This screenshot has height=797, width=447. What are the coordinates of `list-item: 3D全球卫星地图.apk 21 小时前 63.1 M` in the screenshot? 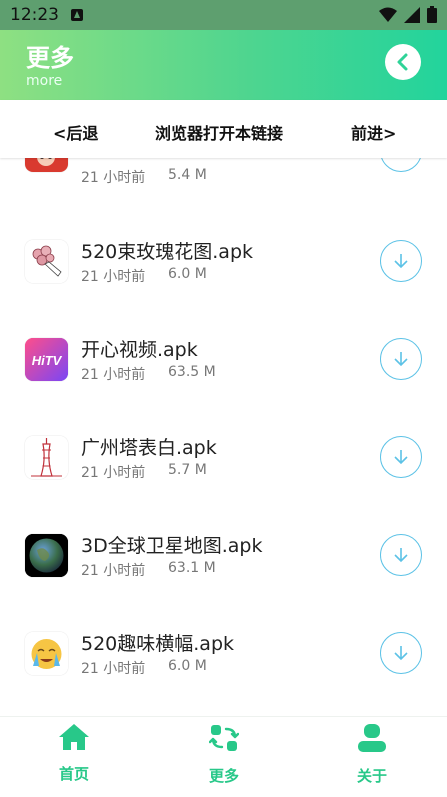 It's located at (223, 563).